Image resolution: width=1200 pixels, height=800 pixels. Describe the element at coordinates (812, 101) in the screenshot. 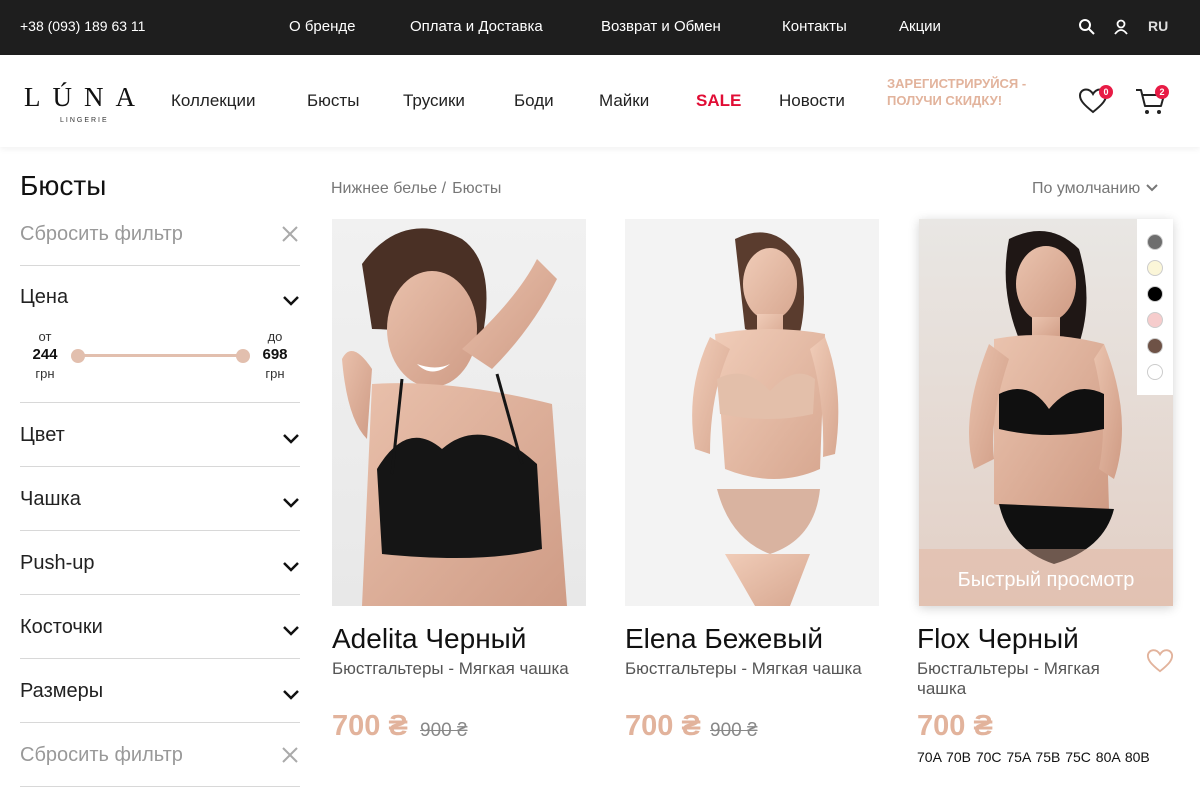

I see `nav-news: Новости` at that location.